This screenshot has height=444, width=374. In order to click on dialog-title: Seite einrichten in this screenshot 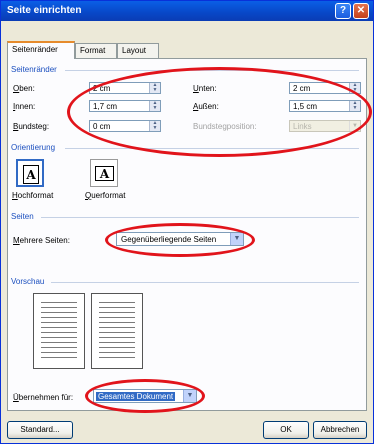, I will do `click(44, 10)`.